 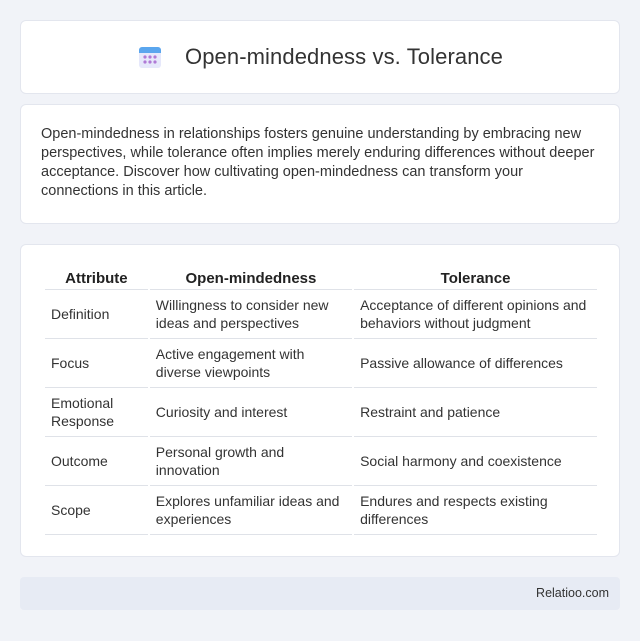 I want to click on row-open-mindedness: Personal growth and innovation, so click(x=251, y=461).